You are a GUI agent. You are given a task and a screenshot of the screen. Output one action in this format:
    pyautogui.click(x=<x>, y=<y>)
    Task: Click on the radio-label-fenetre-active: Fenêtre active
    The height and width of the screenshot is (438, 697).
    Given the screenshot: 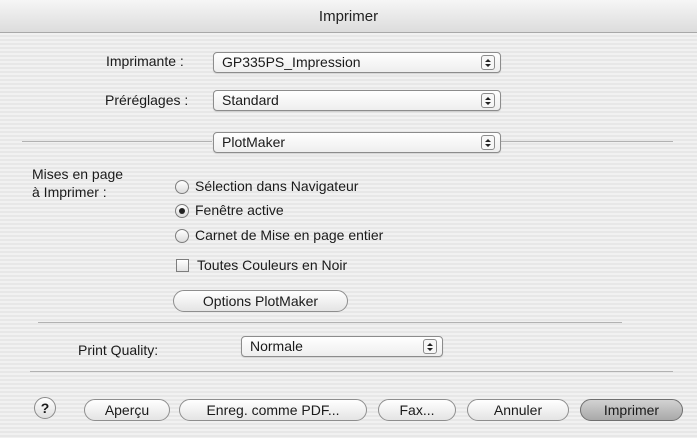 What is the action you would take?
    pyautogui.click(x=239, y=210)
    